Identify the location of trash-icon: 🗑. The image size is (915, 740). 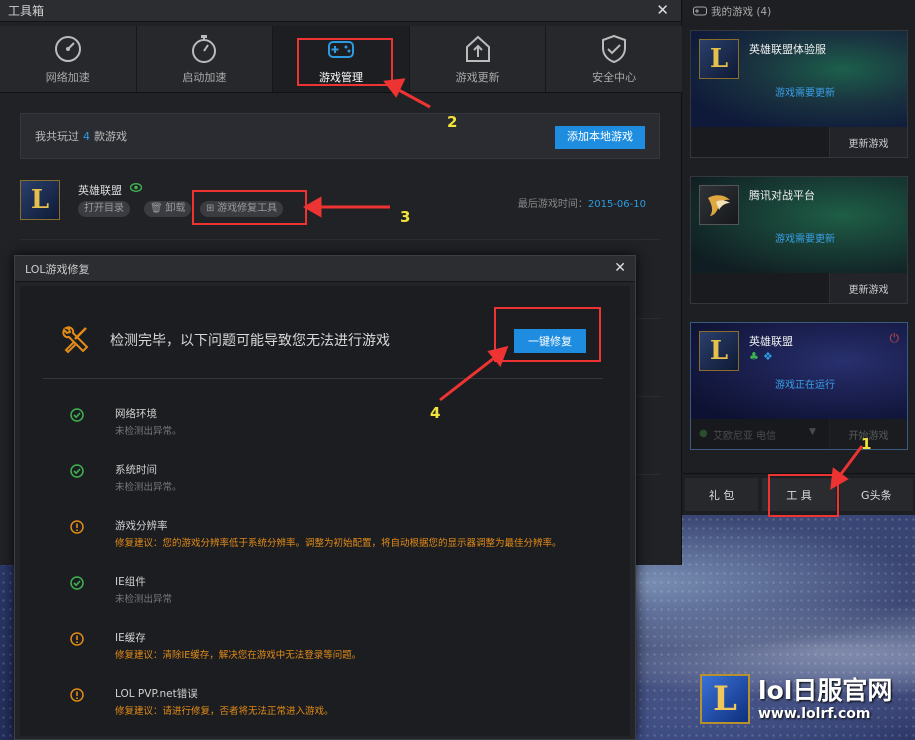
(156, 208).